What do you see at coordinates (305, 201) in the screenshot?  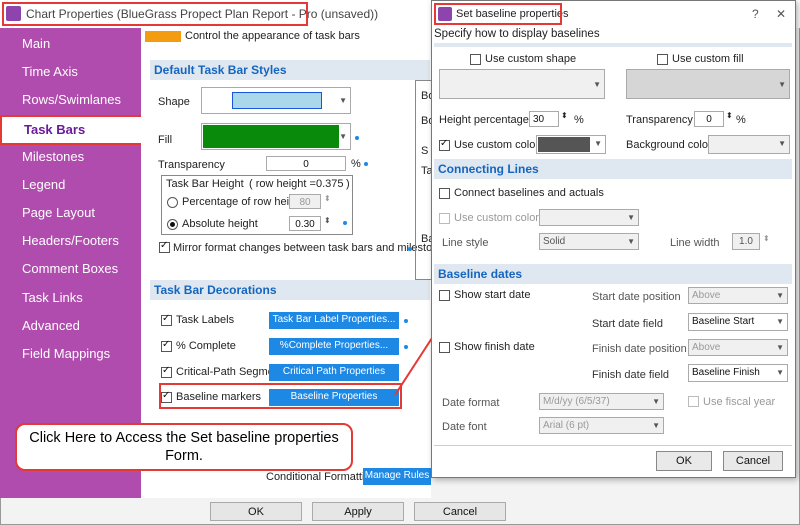 I see `percent-row-input: 80` at bounding box center [305, 201].